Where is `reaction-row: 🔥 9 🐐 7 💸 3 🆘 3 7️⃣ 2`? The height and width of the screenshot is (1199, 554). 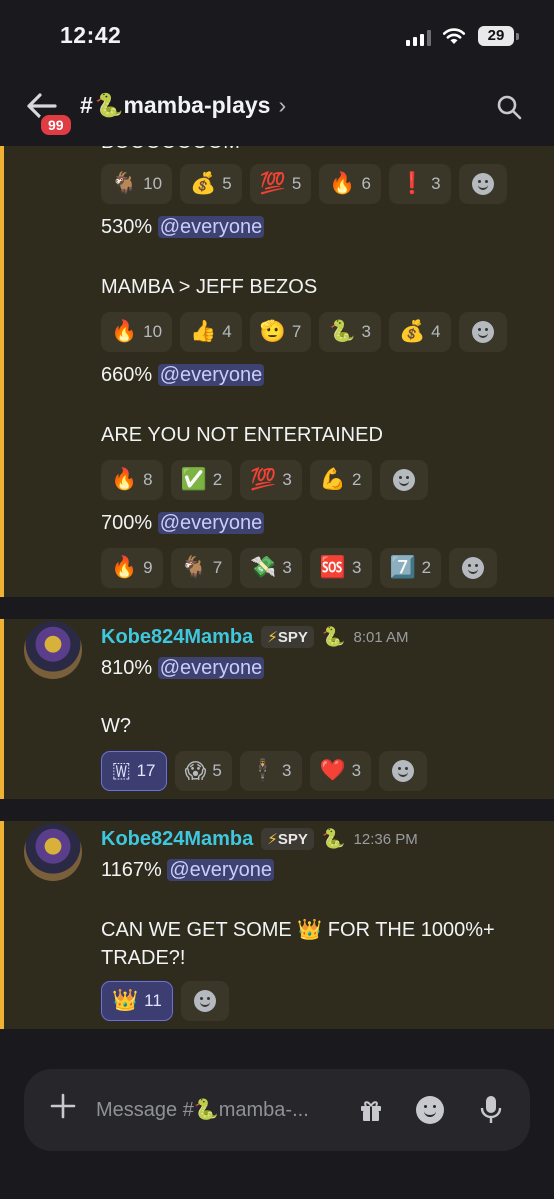 reaction-row: 🔥 9 🐐 7 💸 3 🆘 3 7️⃣ 2 is located at coordinates (299, 568).